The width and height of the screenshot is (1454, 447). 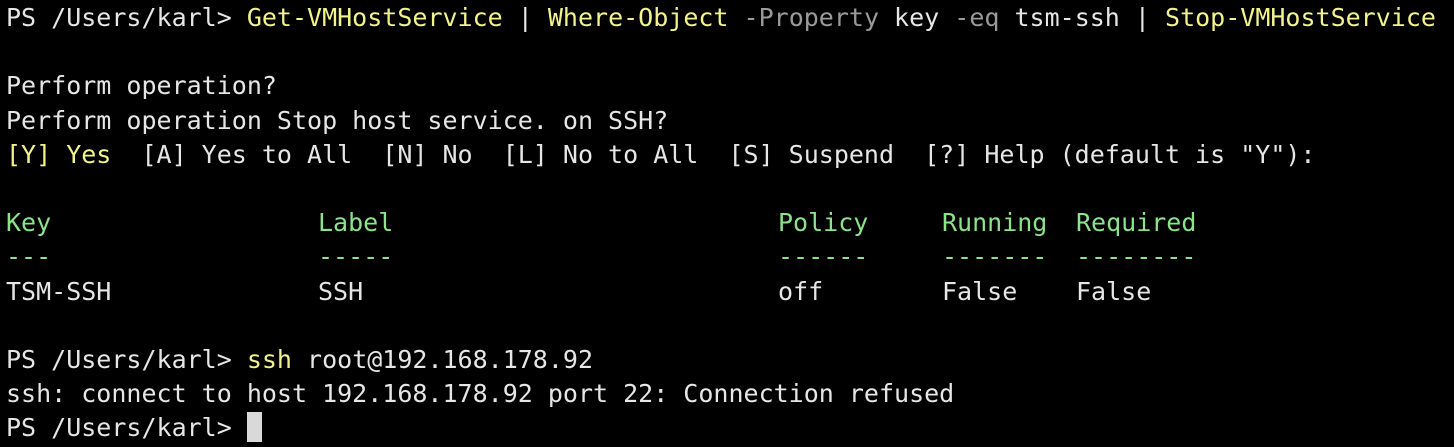 What do you see at coordinates (969, 17) in the screenshot?
I see `parameter-eq: -eq` at bounding box center [969, 17].